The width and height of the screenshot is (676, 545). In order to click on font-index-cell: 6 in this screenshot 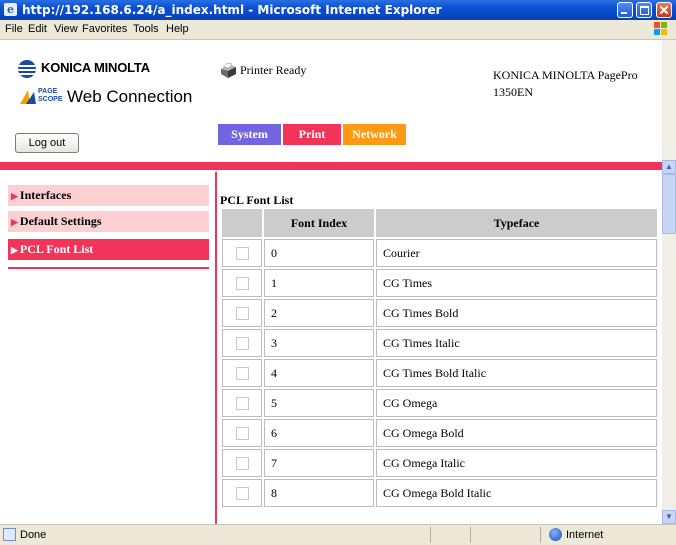, I will do `click(319, 433)`.